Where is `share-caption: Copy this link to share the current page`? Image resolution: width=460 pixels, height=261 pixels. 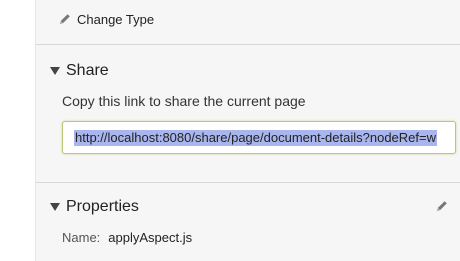 share-caption: Copy this link to share the current page is located at coordinates (184, 101).